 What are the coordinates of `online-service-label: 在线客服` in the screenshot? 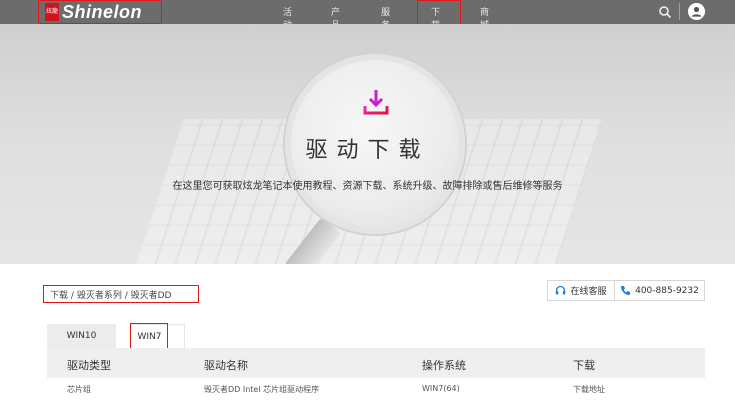 It's located at (588, 292).